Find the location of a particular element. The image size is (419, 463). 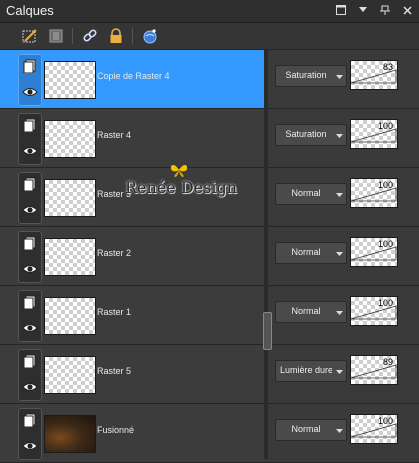

layer-row: Raster 4 Saturation 100 is located at coordinates (209, 138).